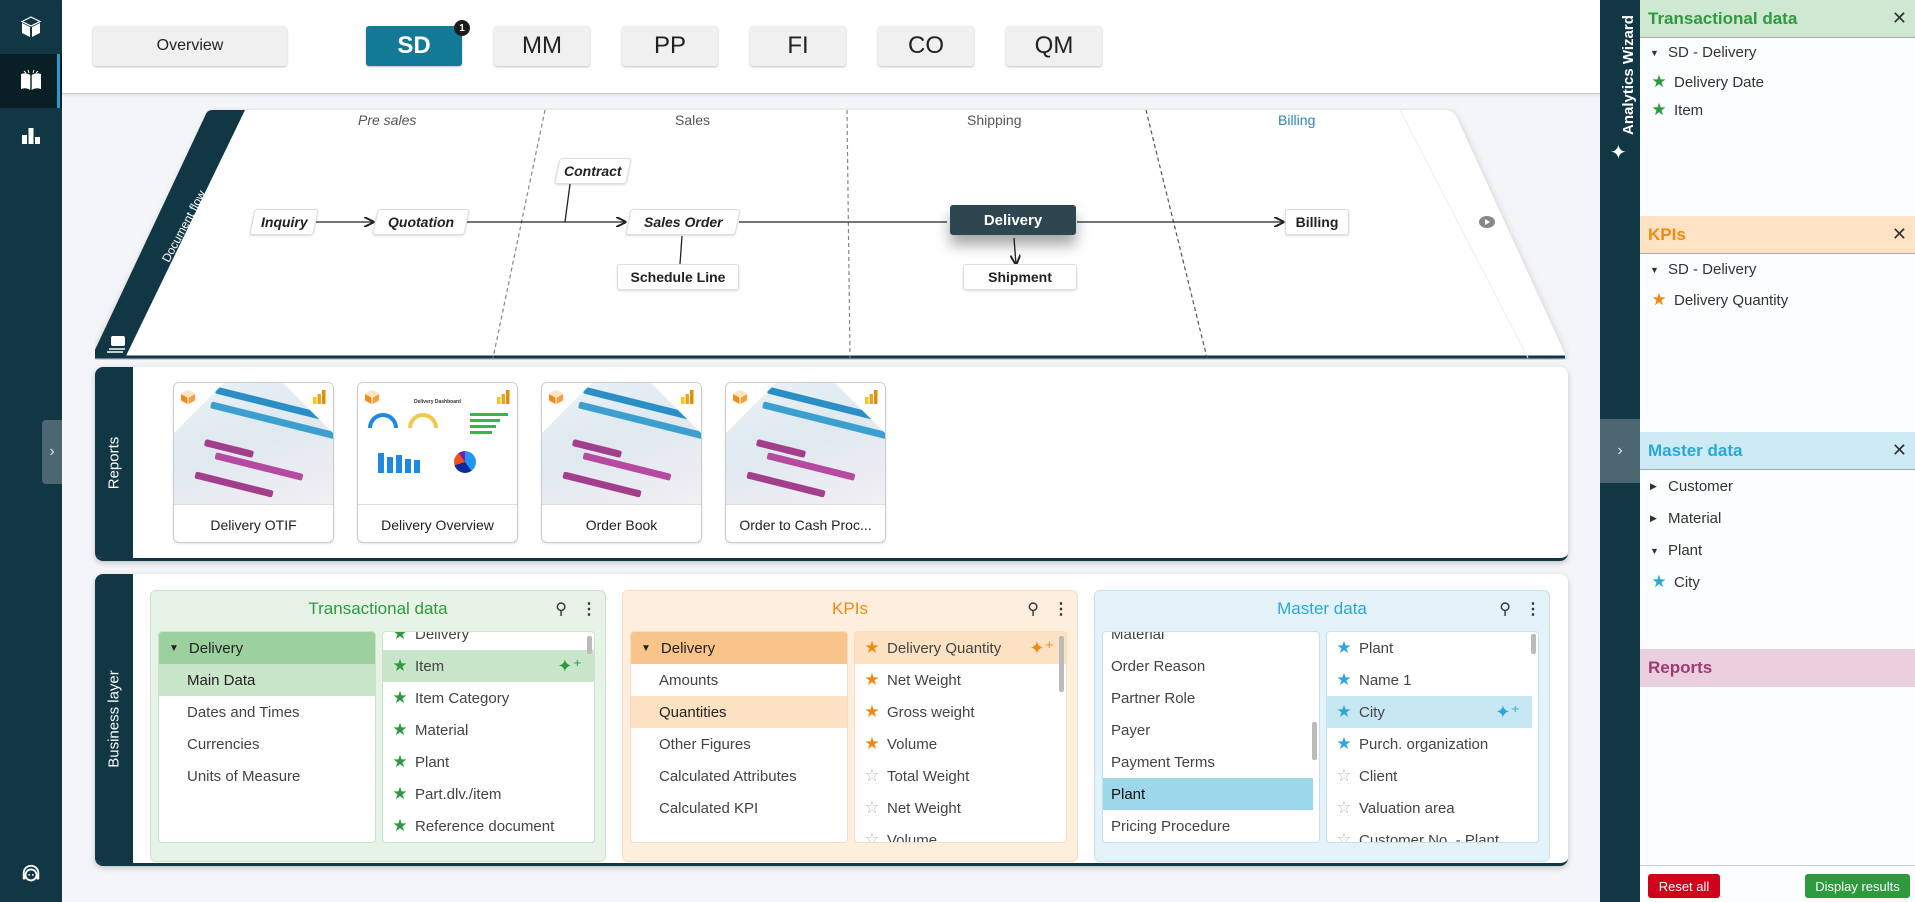 This screenshot has width=1915, height=902. What do you see at coordinates (1620, 451) in the screenshot?
I see `right-panel-expand-button: ›` at bounding box center [1620, 451].